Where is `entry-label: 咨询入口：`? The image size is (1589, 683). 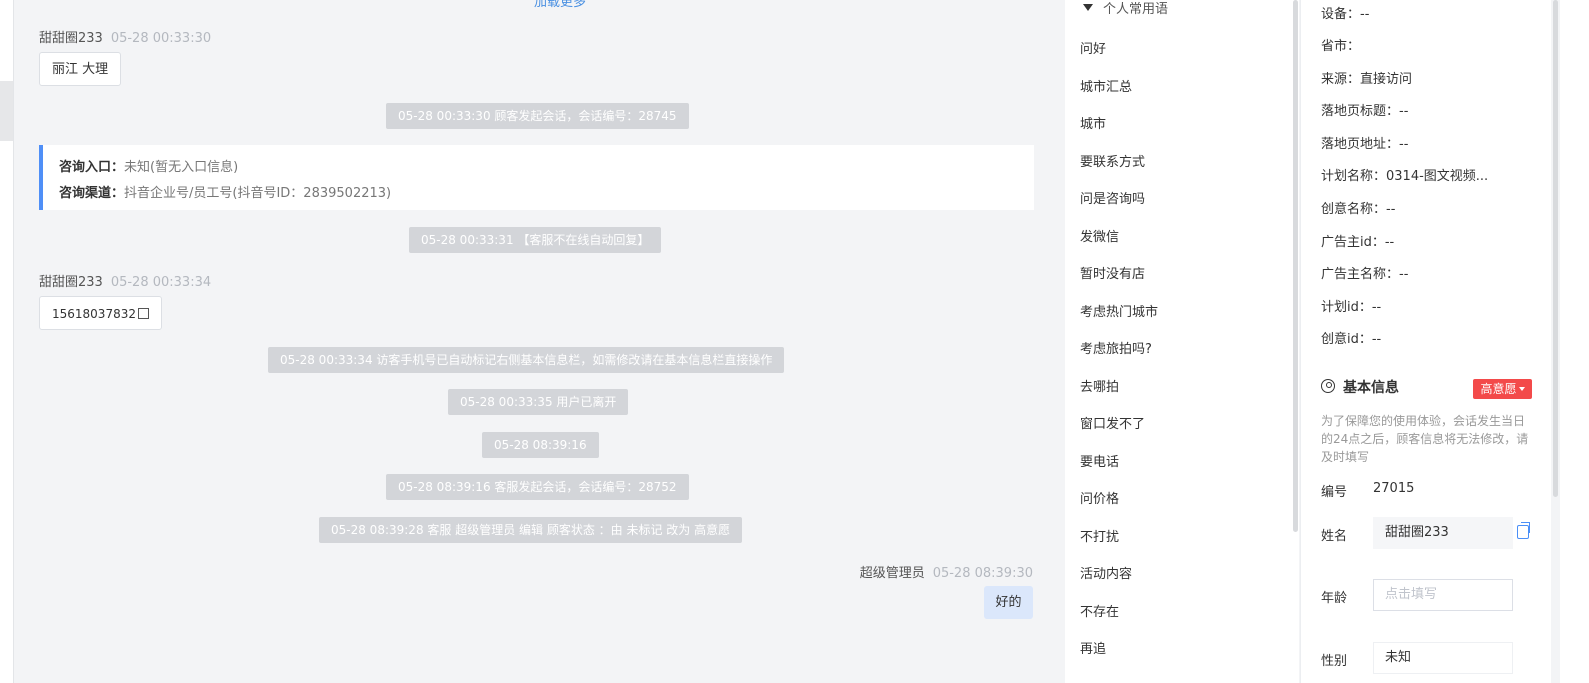 entry-label: 咨询入口： is located at coordinates (92, 167).